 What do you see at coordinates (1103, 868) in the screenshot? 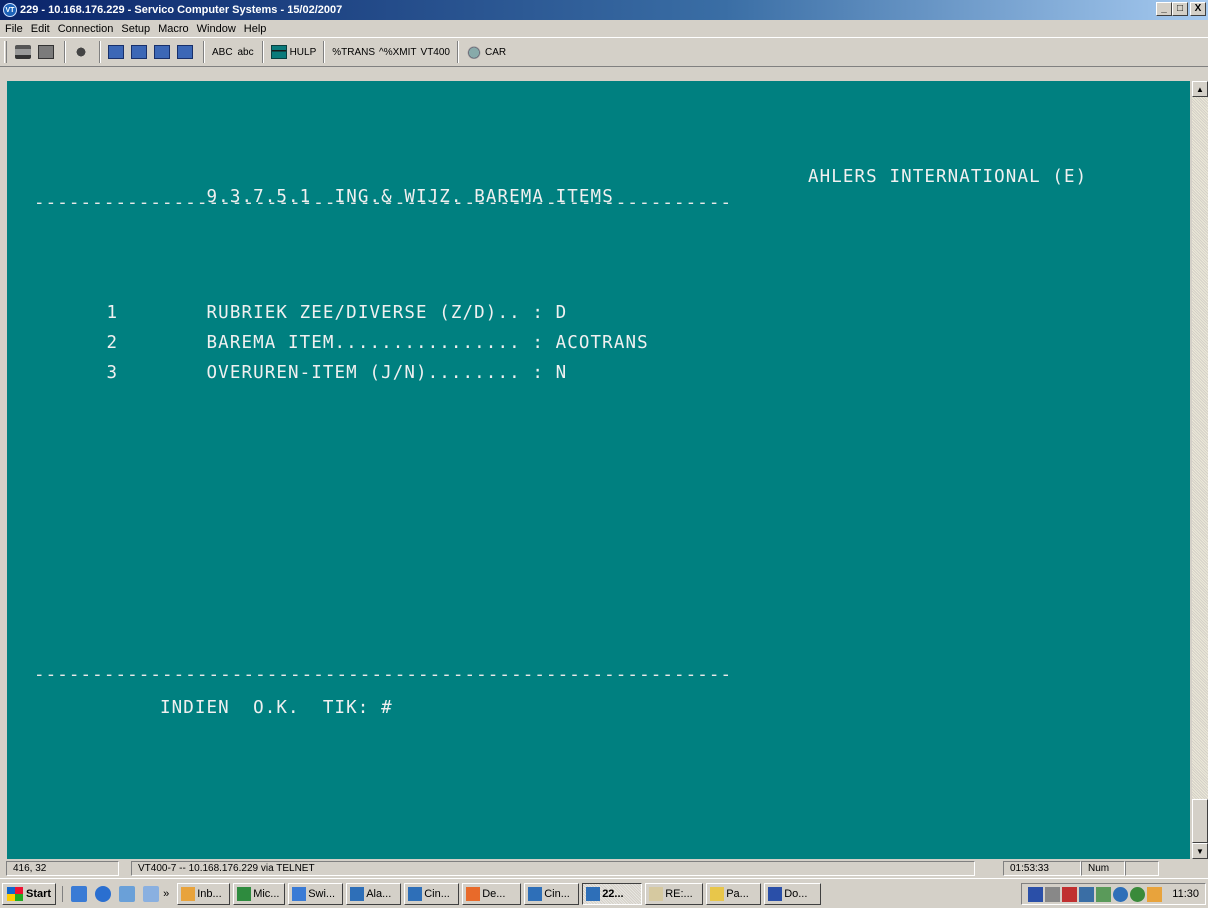
I see `numlock-indicator: Num` at bounding box center [1103, 868].